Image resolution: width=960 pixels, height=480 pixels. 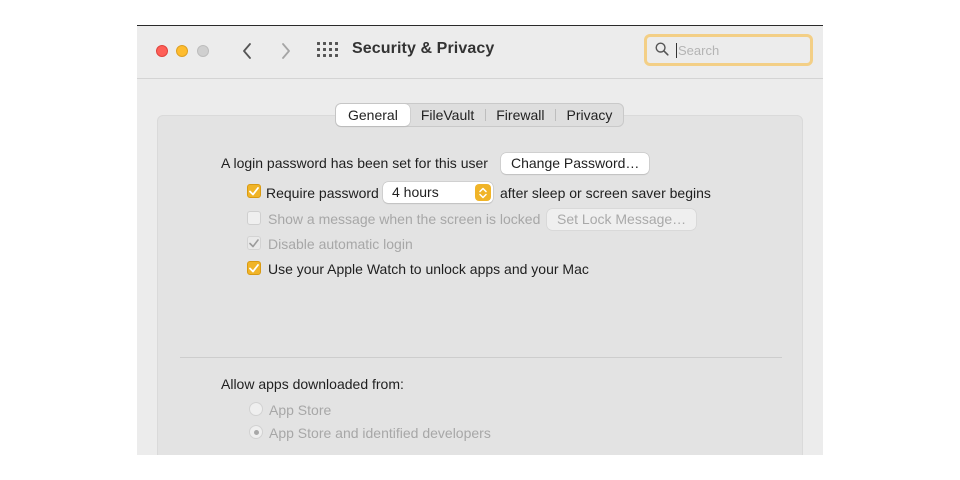 What do you see at coordinates (605, 193) in the screenshot?
I see `require-password-suffix: after sleep or screen saver begins` at bounding box center [605, 193].